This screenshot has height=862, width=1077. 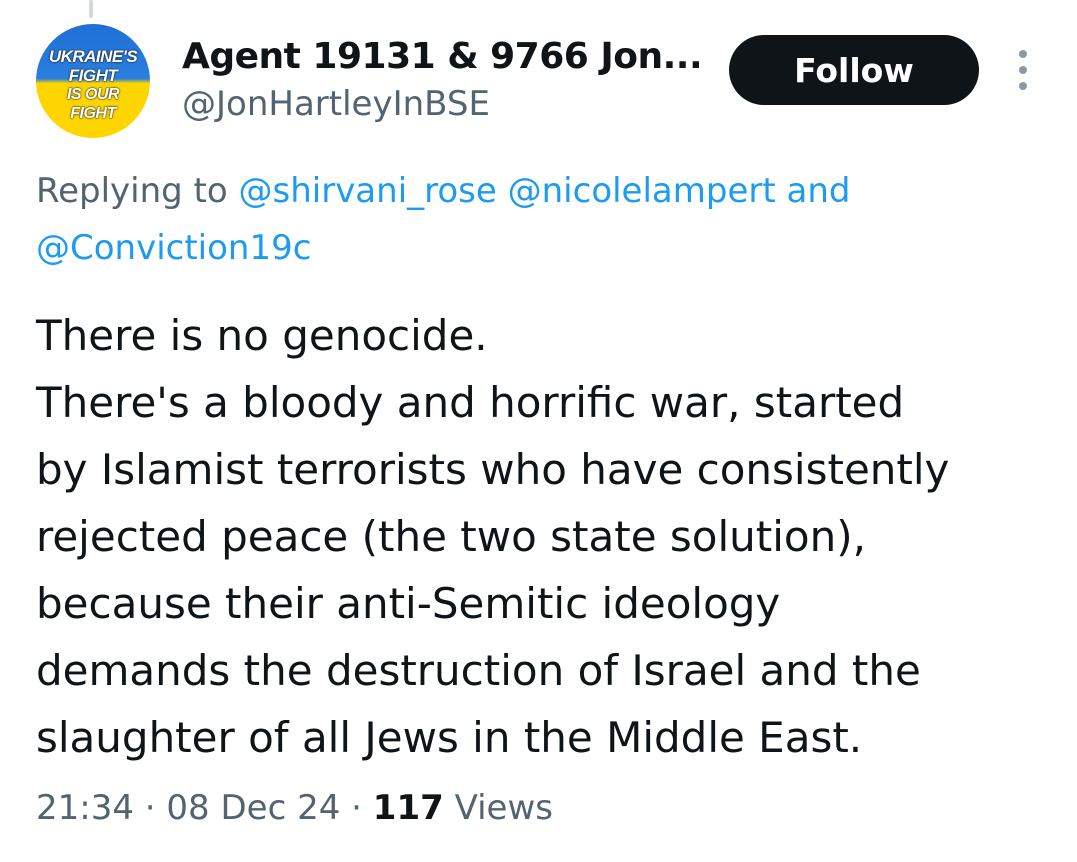 What do you see at coordinates (336, 104) in the screenshot?
I see `author-handle: @JonHartleyInBSE` at bounding box center [336, 104].